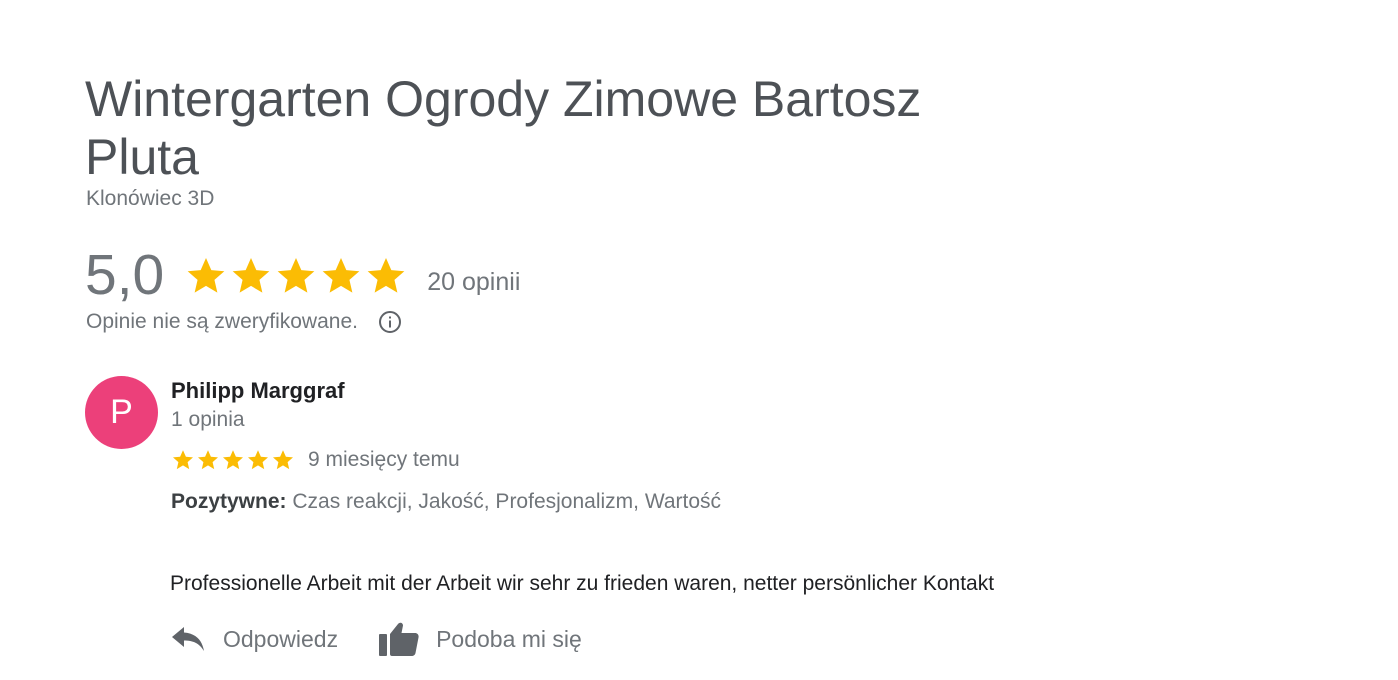 The height and width of the screenshot is (680, 1398). Describe the element at coordinates (399, 639) in the screenshot. I see `thumbs-up-icon` at that location.